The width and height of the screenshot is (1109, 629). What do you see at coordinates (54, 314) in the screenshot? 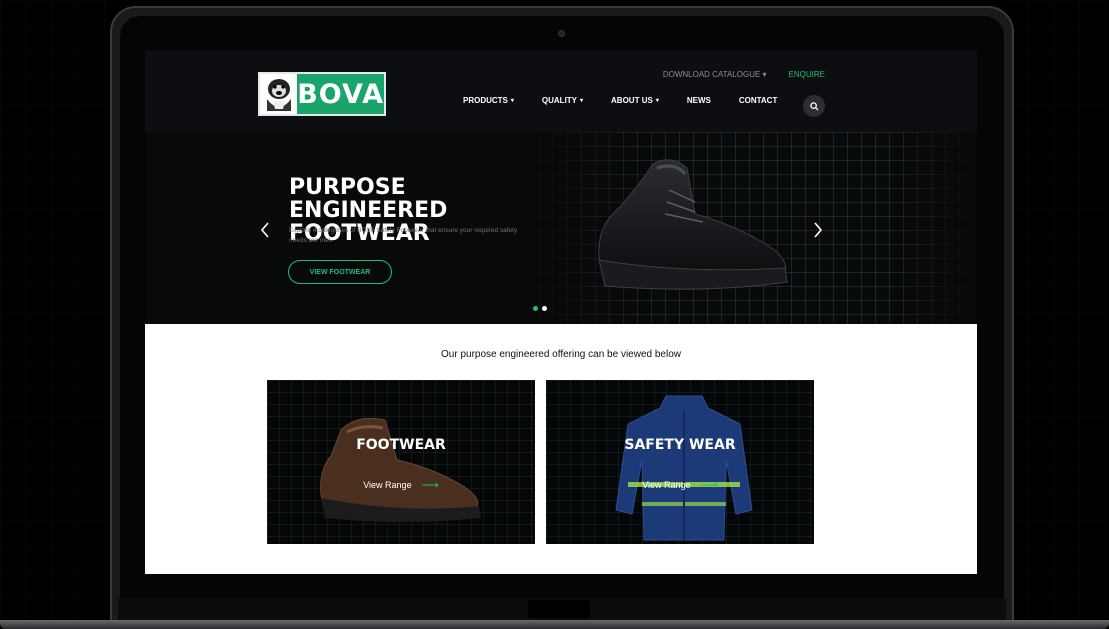
I see `background-grid-left` at bounding box center [54, 314].